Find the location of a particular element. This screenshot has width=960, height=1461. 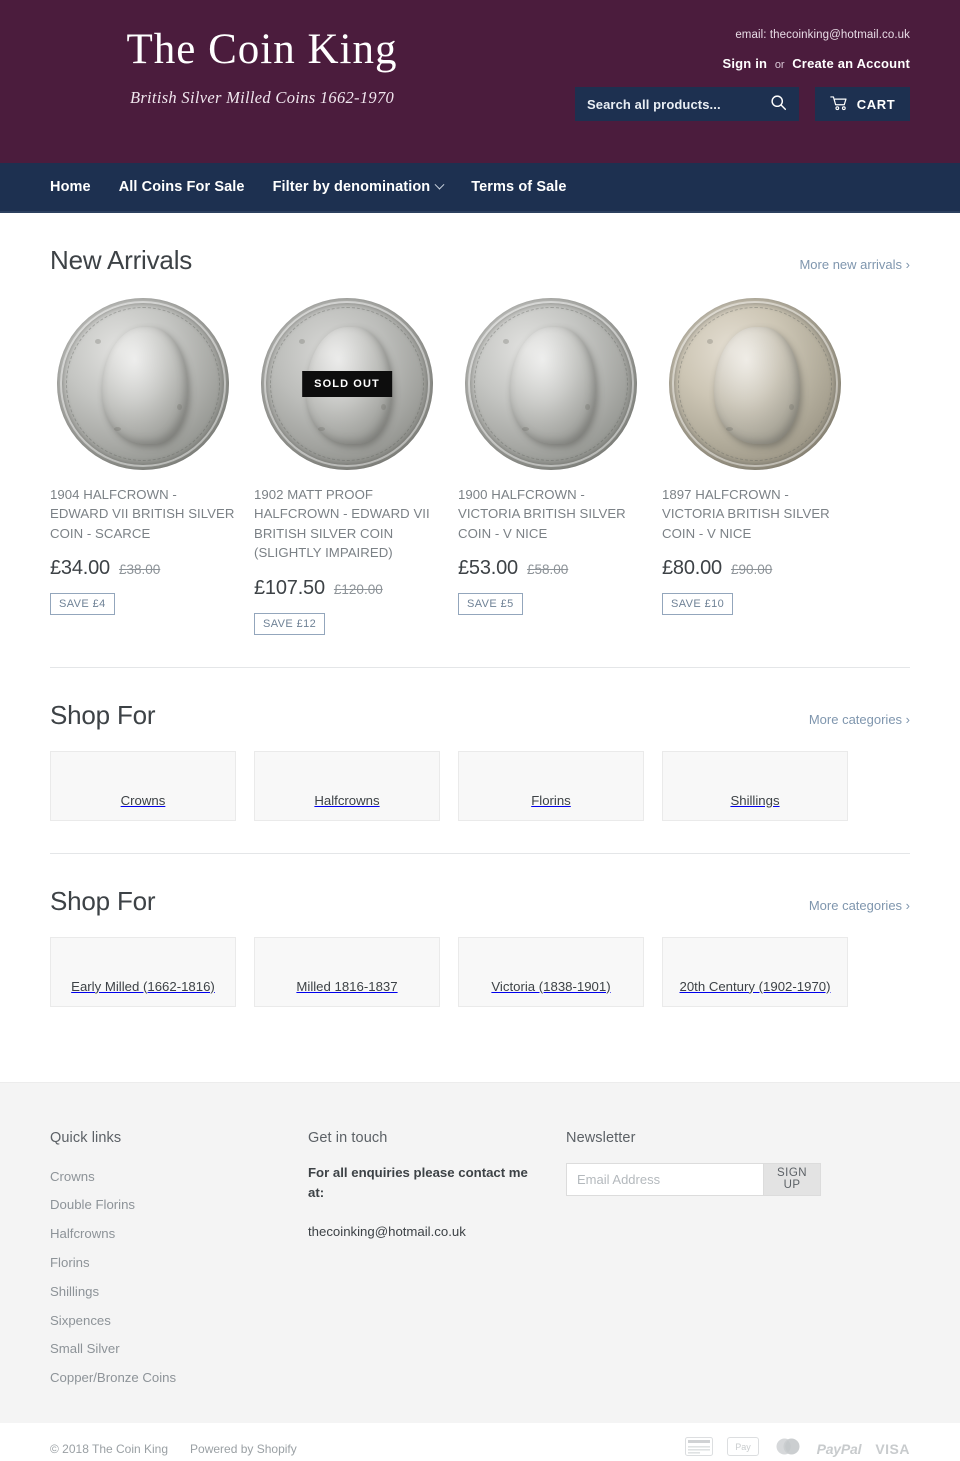

footer-quick-link: Copper/Bronze Coins is located at coordinates (179, 1378).